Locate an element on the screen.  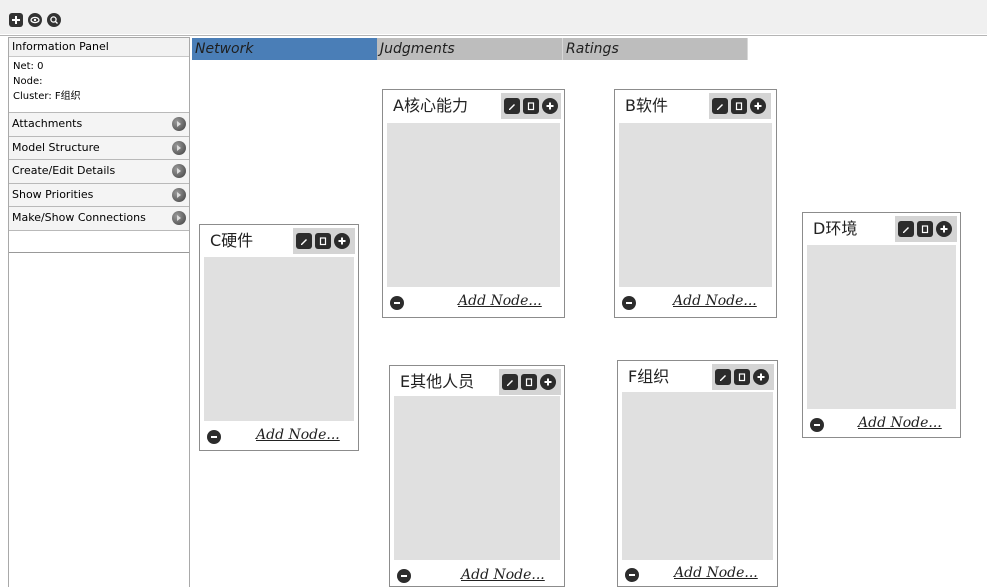
cluster-title: D环境 is located at coordinates (835, 228).